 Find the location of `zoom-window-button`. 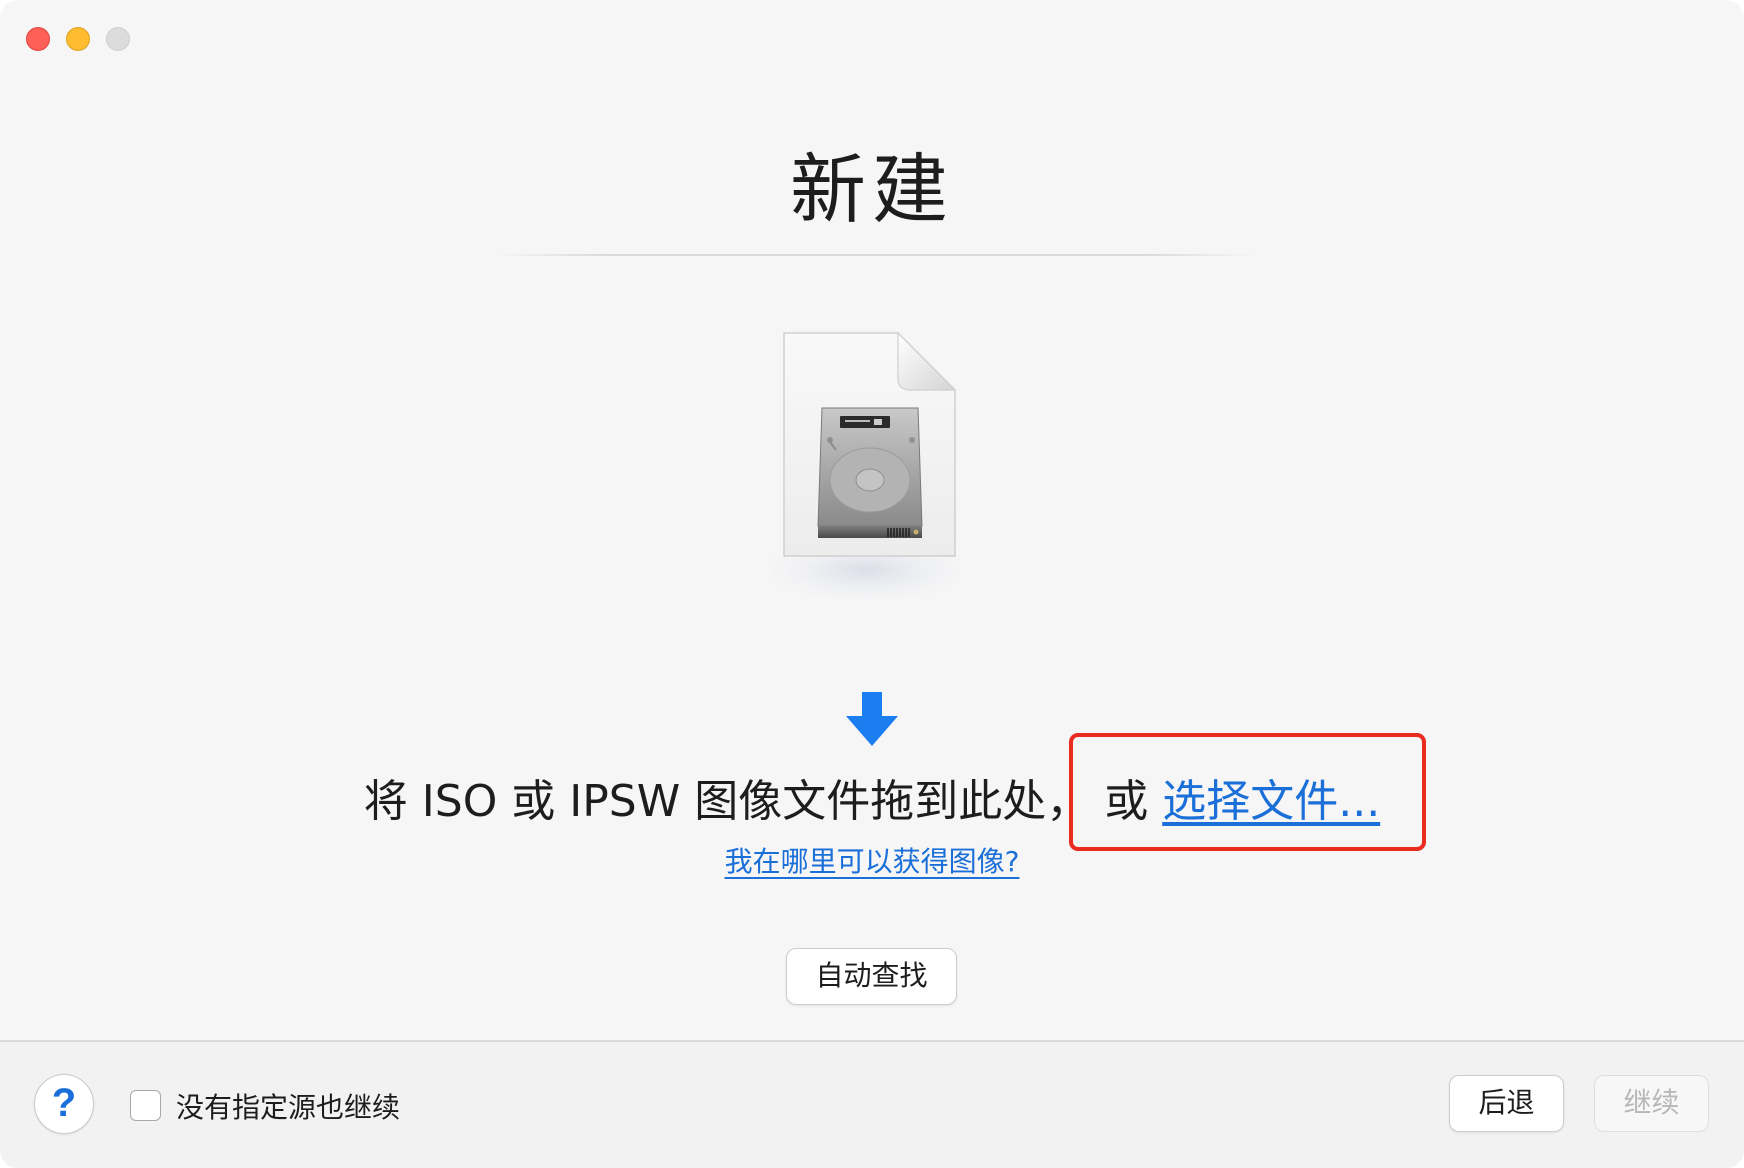

zoom-window-button is located at coordinates (118, 39).